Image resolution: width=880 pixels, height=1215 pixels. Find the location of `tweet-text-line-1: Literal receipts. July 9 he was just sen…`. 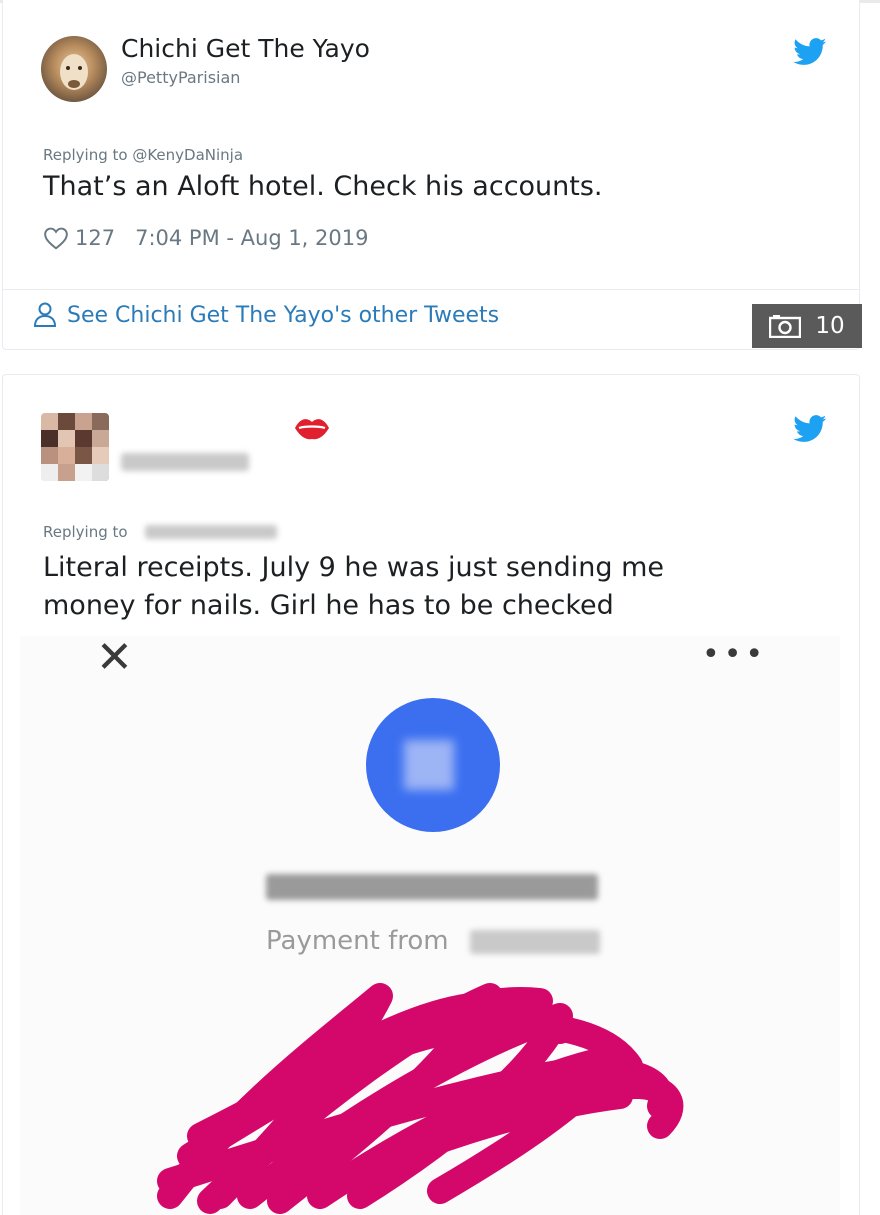

tweet-text-line-1: Literal receipts. July 9 he was just sen… is located at coordinates (354, 567).